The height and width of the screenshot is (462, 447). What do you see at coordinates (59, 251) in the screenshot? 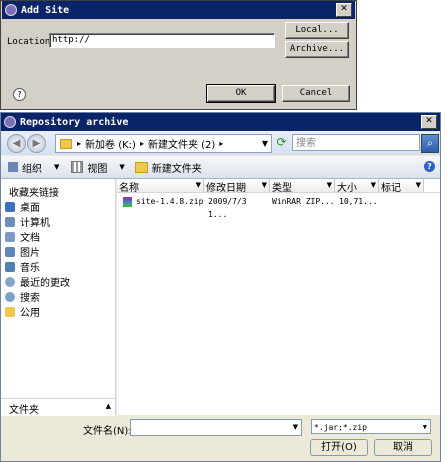
I see `sidebar-item-pictures: 图片` at bounding box center [59, 251].